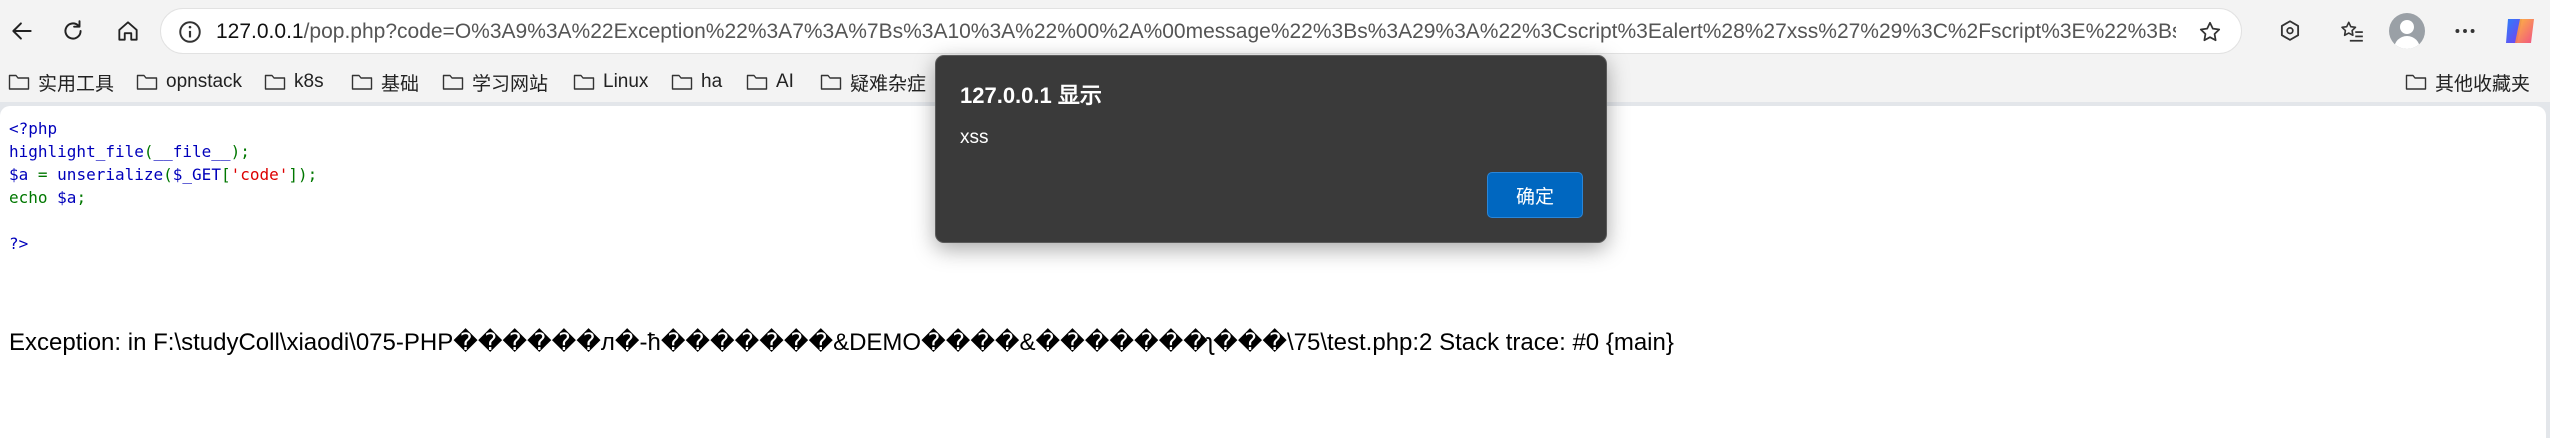  What do you see at coordinates (510, 84) in the screenshot?
I see `bookmark-label: 学习网站` at bounding box center [510, 84].